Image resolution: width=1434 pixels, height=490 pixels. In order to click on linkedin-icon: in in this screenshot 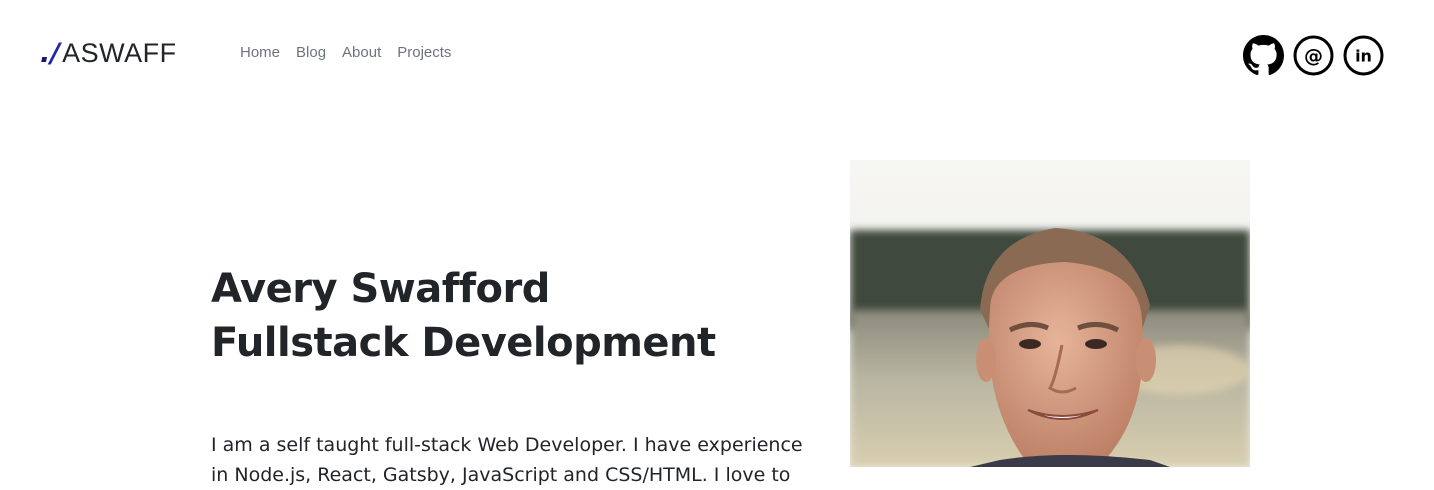, I will do `click(1363, 55)`.